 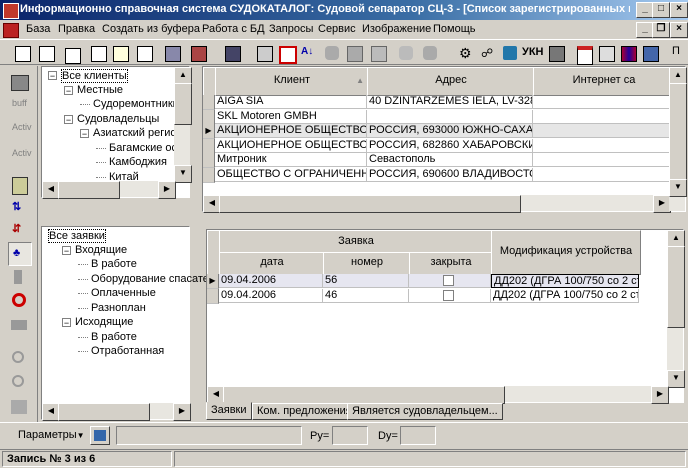 What do you see at coordinates (286, 53) in the screenshot?
I see `delete-record-icon` at bounding box center [286, 53].